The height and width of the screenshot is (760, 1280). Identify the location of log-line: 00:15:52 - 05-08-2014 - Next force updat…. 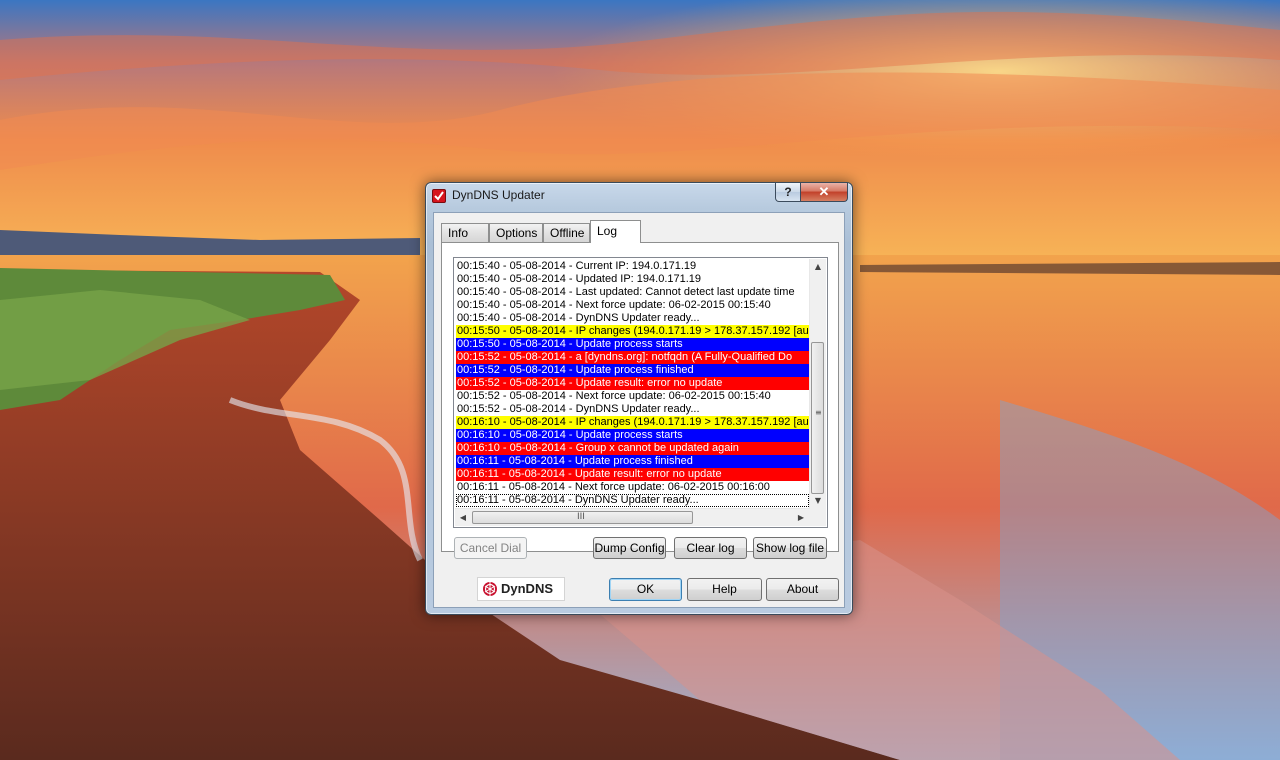
(632, 396).